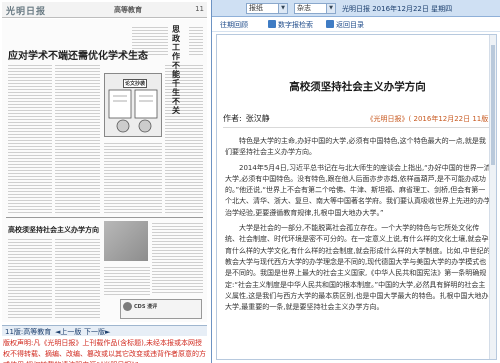 The width and height of the screenshot is (500, 363). I want to click on article-title: 高校须坚持社会主义办学方向, so click(357, 87).